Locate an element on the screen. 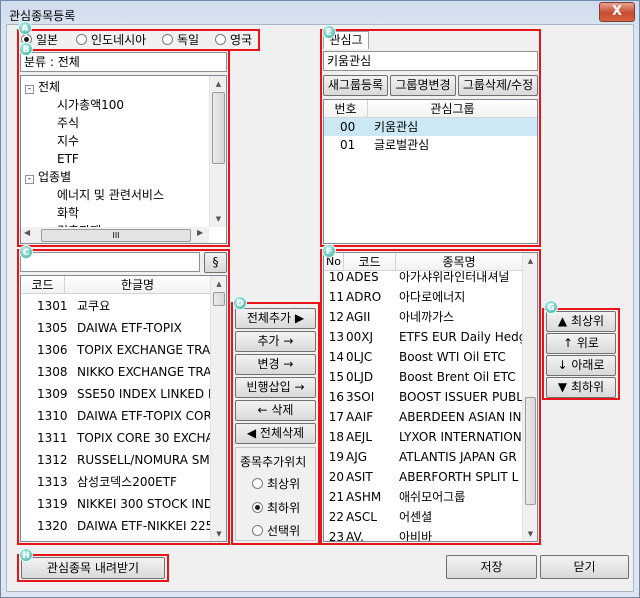 Image resolution: width=640 pixels, height=598 pixels. stock-row: 1305 DAIWA ETF-TOPIX is located at coordinates (115, 328).